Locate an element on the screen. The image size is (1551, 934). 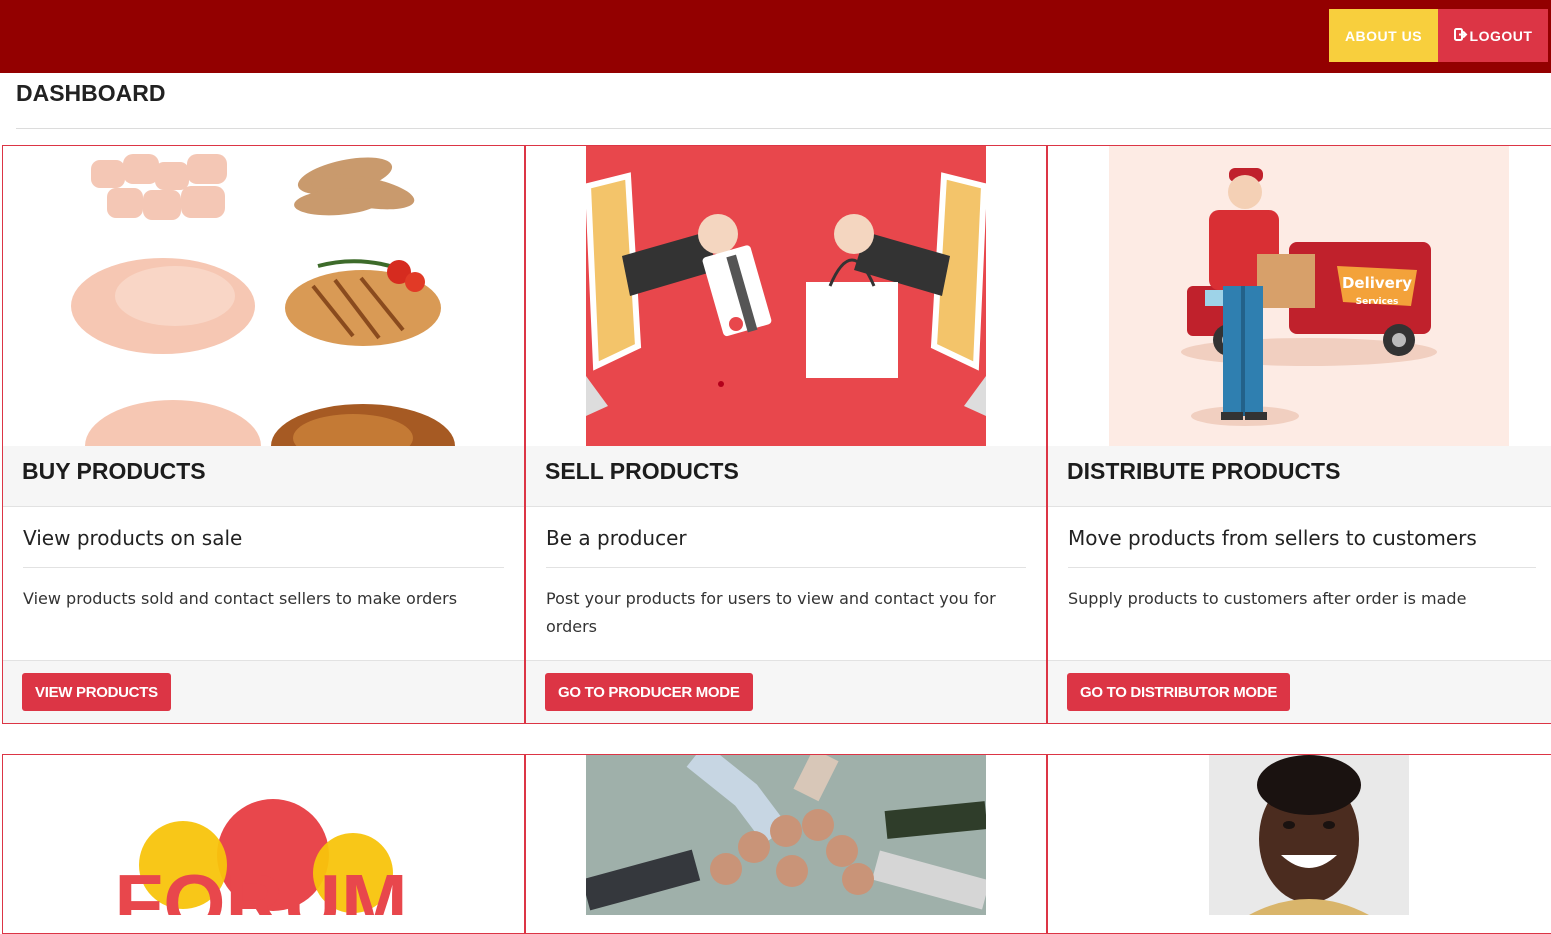
delivery-services-image: Delivery Services is located at coordinates (1309, 296).